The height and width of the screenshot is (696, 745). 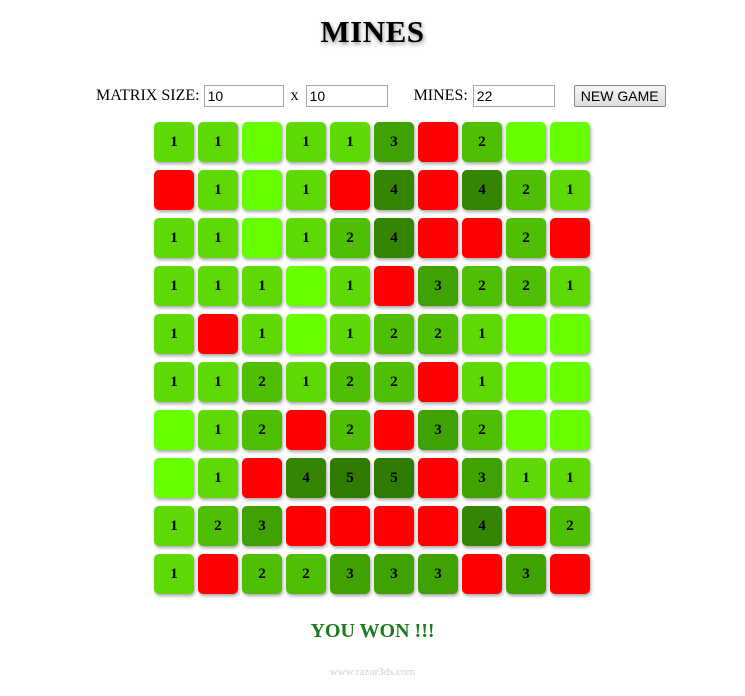 I want to click on new-game-button: NEW GAME, so click(x=619, y=96).